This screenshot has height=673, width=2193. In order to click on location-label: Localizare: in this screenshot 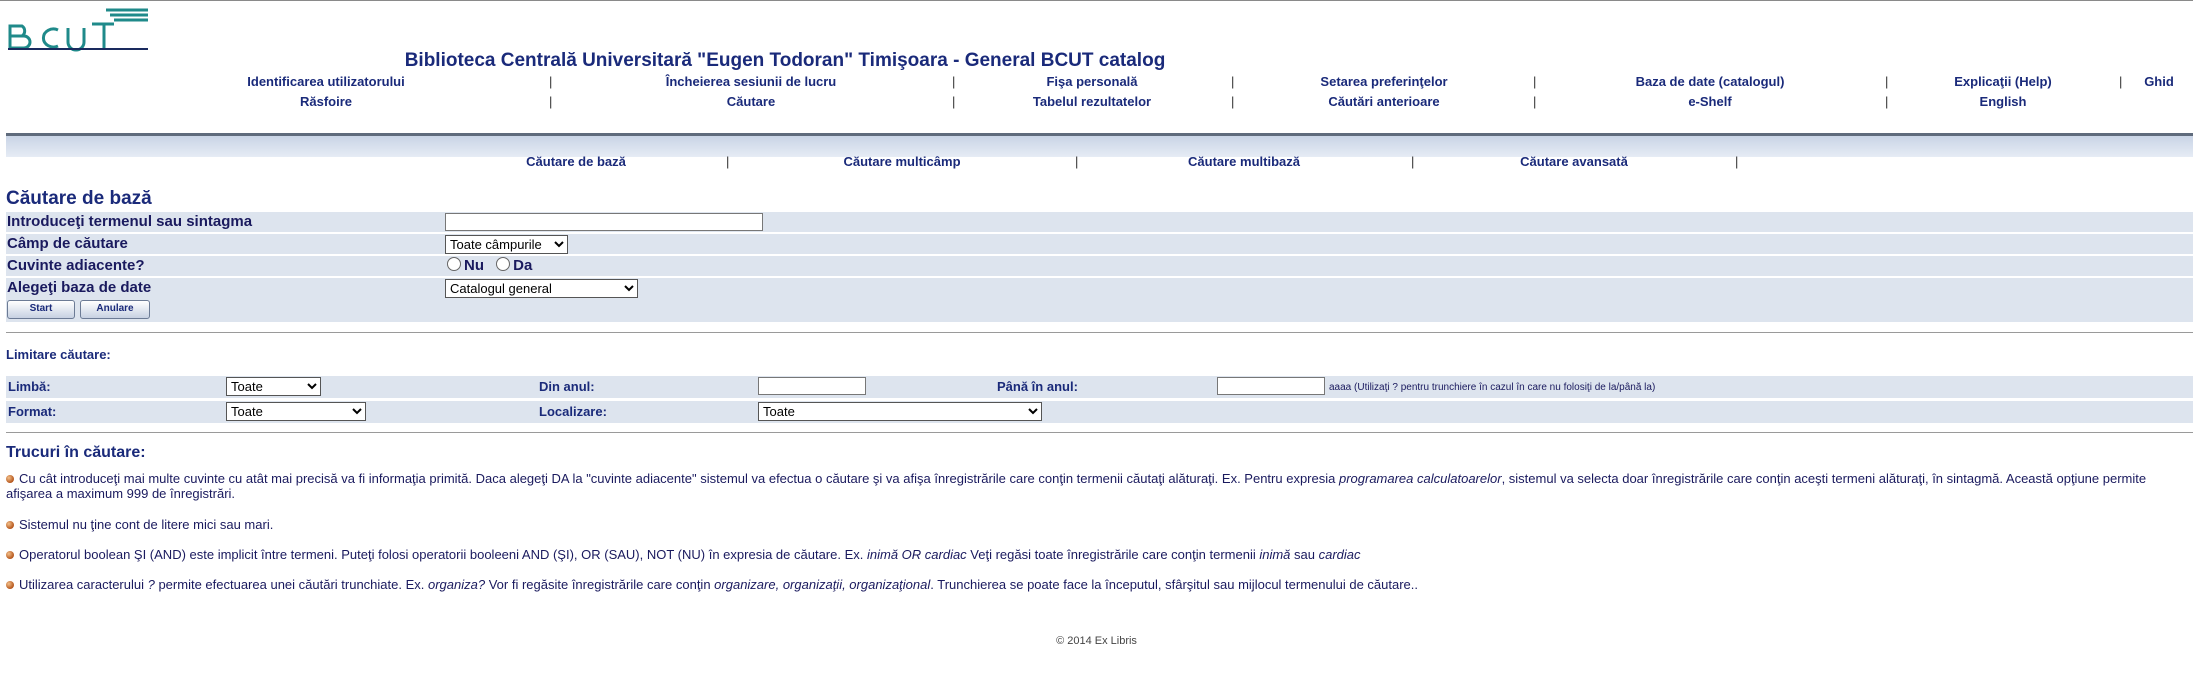, I will do `click(573, 411)`.